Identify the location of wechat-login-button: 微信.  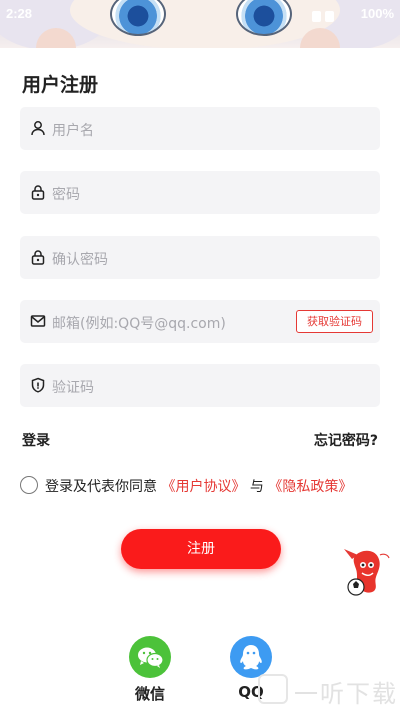
(150, 670).